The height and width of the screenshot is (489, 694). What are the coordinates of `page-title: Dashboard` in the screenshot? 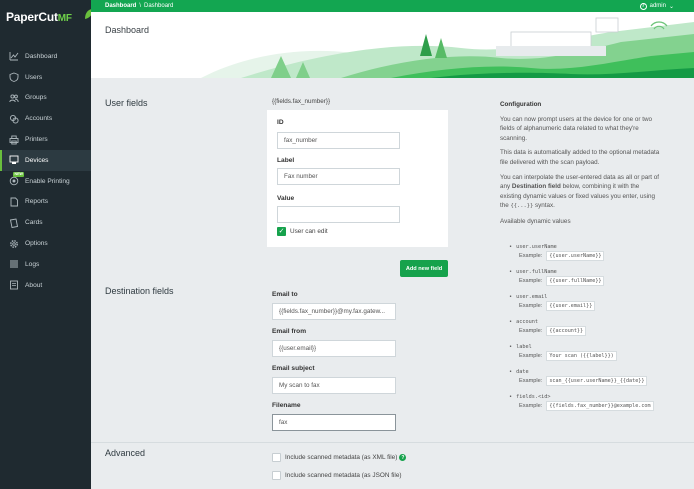 It's located at (127, 30).